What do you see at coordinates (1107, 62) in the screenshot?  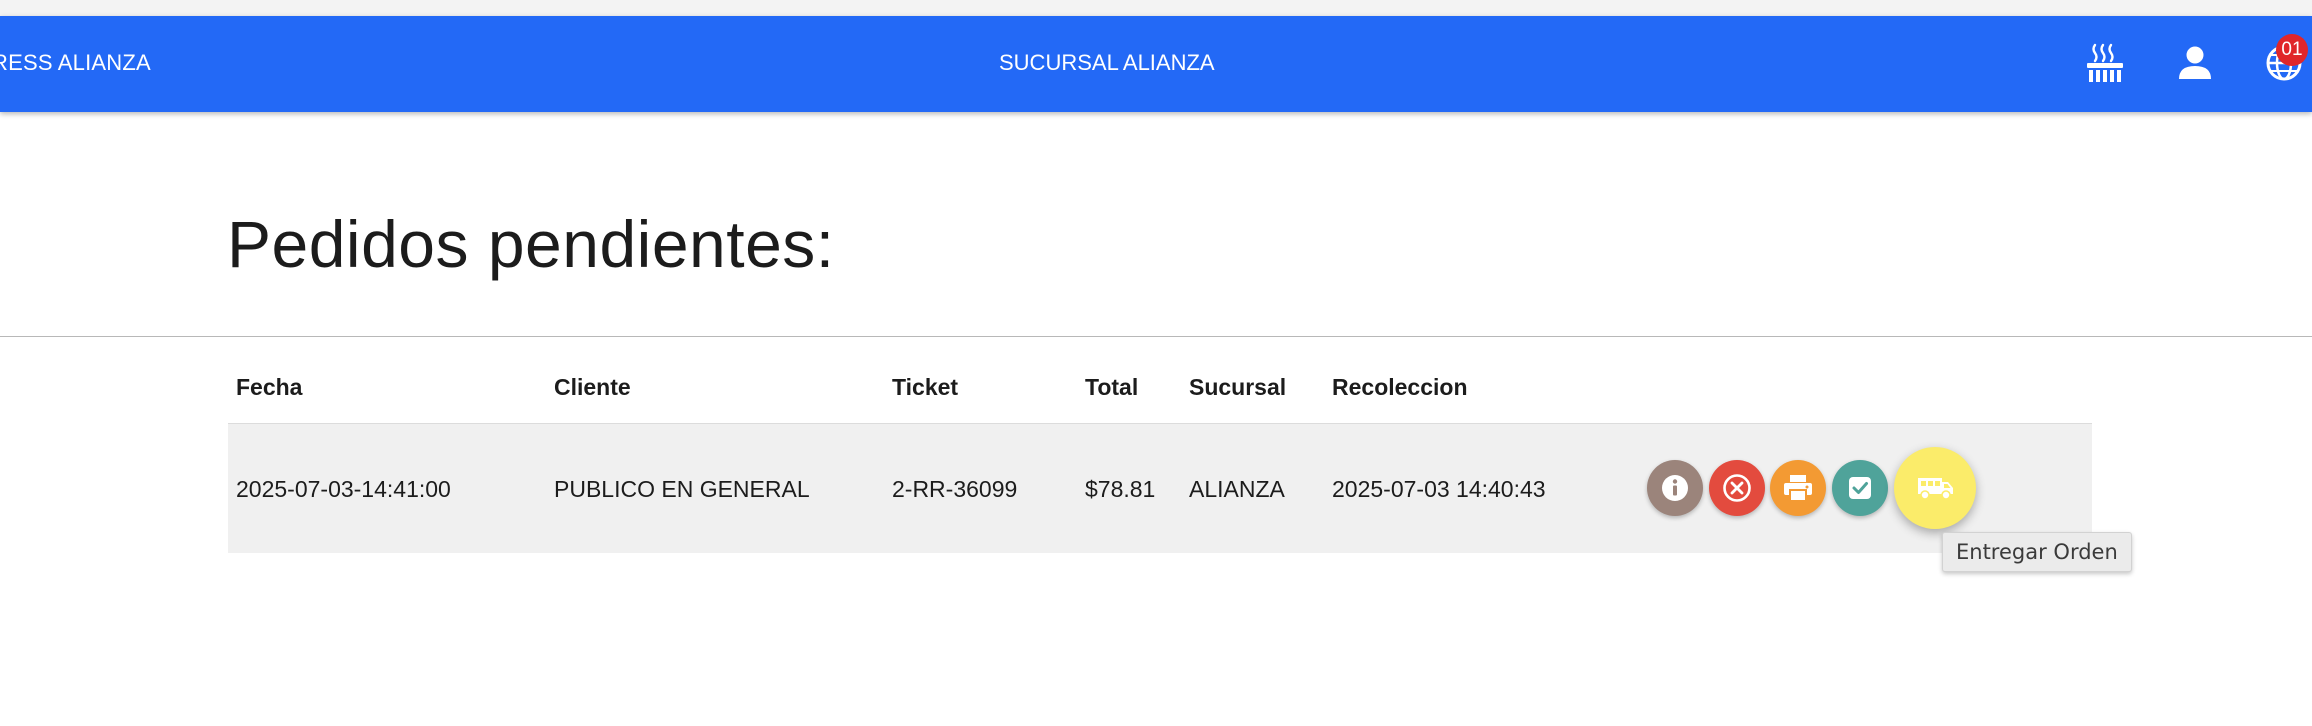 I see `branch-title: SUCURSAL ALIANZA` at bounding box center [1107, 62].